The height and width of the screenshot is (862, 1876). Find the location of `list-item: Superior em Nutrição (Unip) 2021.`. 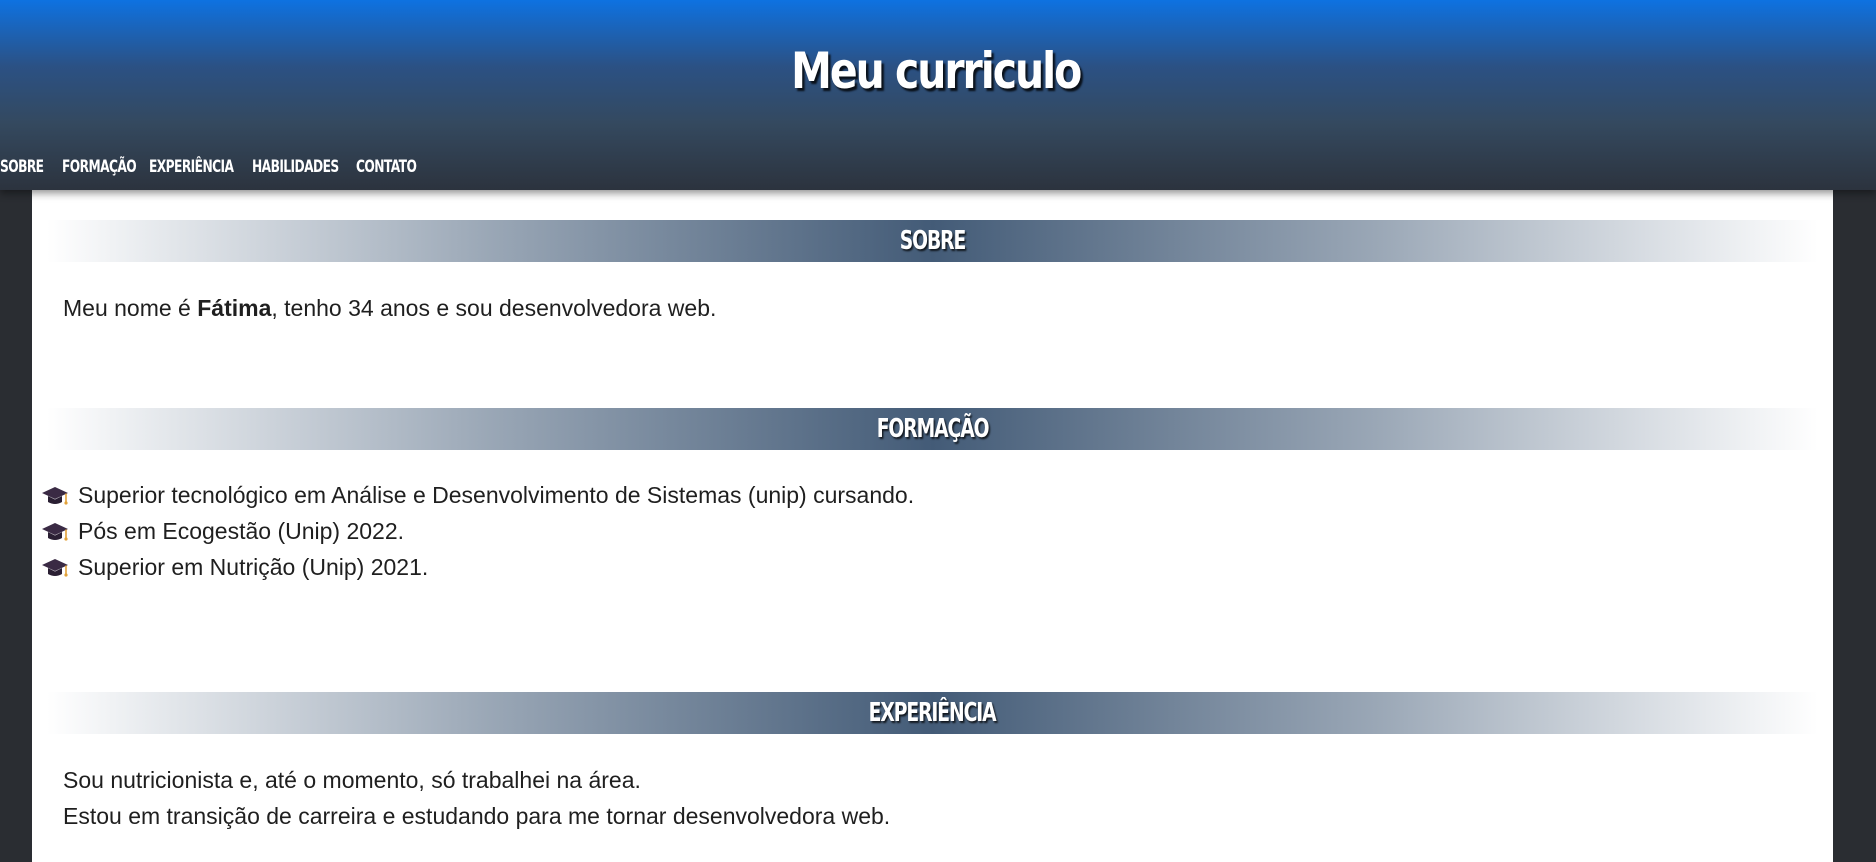

list-item: Superior em Nutrição (Unip) 2021. is located at coordinates (477, 567).